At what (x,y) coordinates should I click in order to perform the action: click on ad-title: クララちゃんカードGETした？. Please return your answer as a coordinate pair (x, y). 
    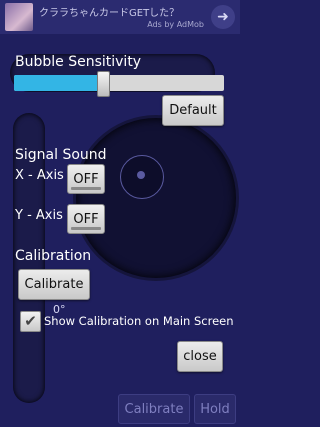
    Looking at the image, I should click on (109, 13).